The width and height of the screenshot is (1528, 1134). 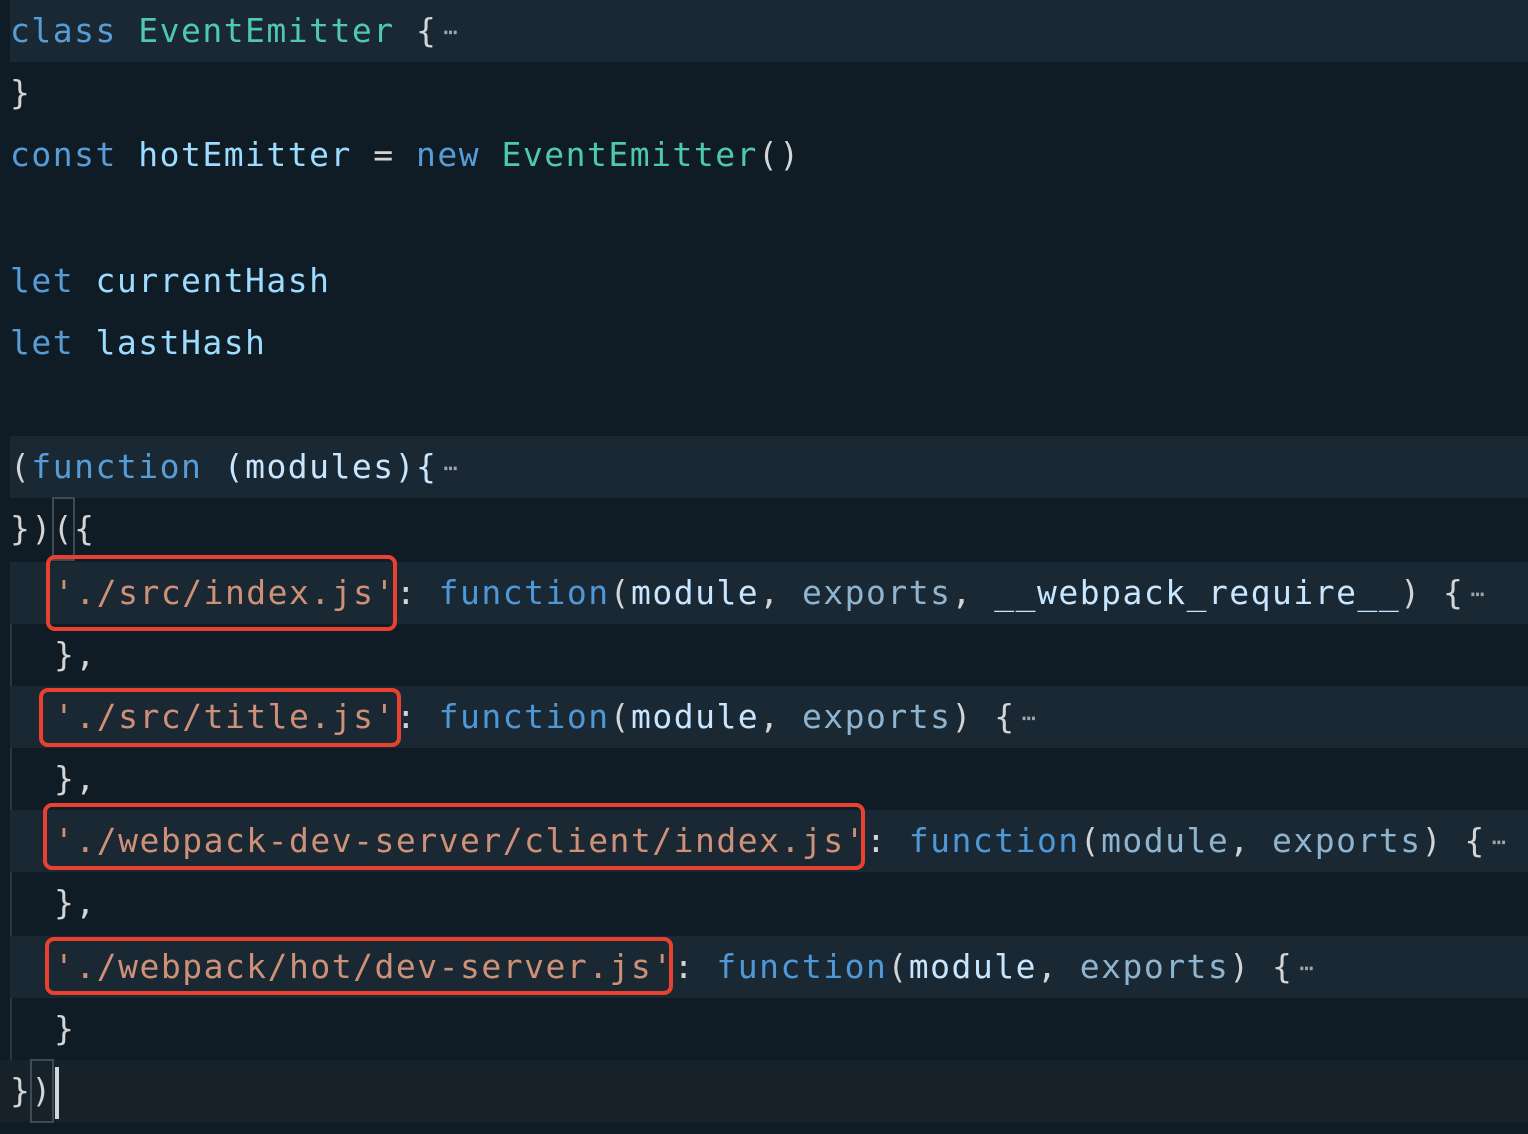 I want to click on code-line-const-hotemitter: const hotEmitter = new EventEmitter(), so click(x=764, y=155).